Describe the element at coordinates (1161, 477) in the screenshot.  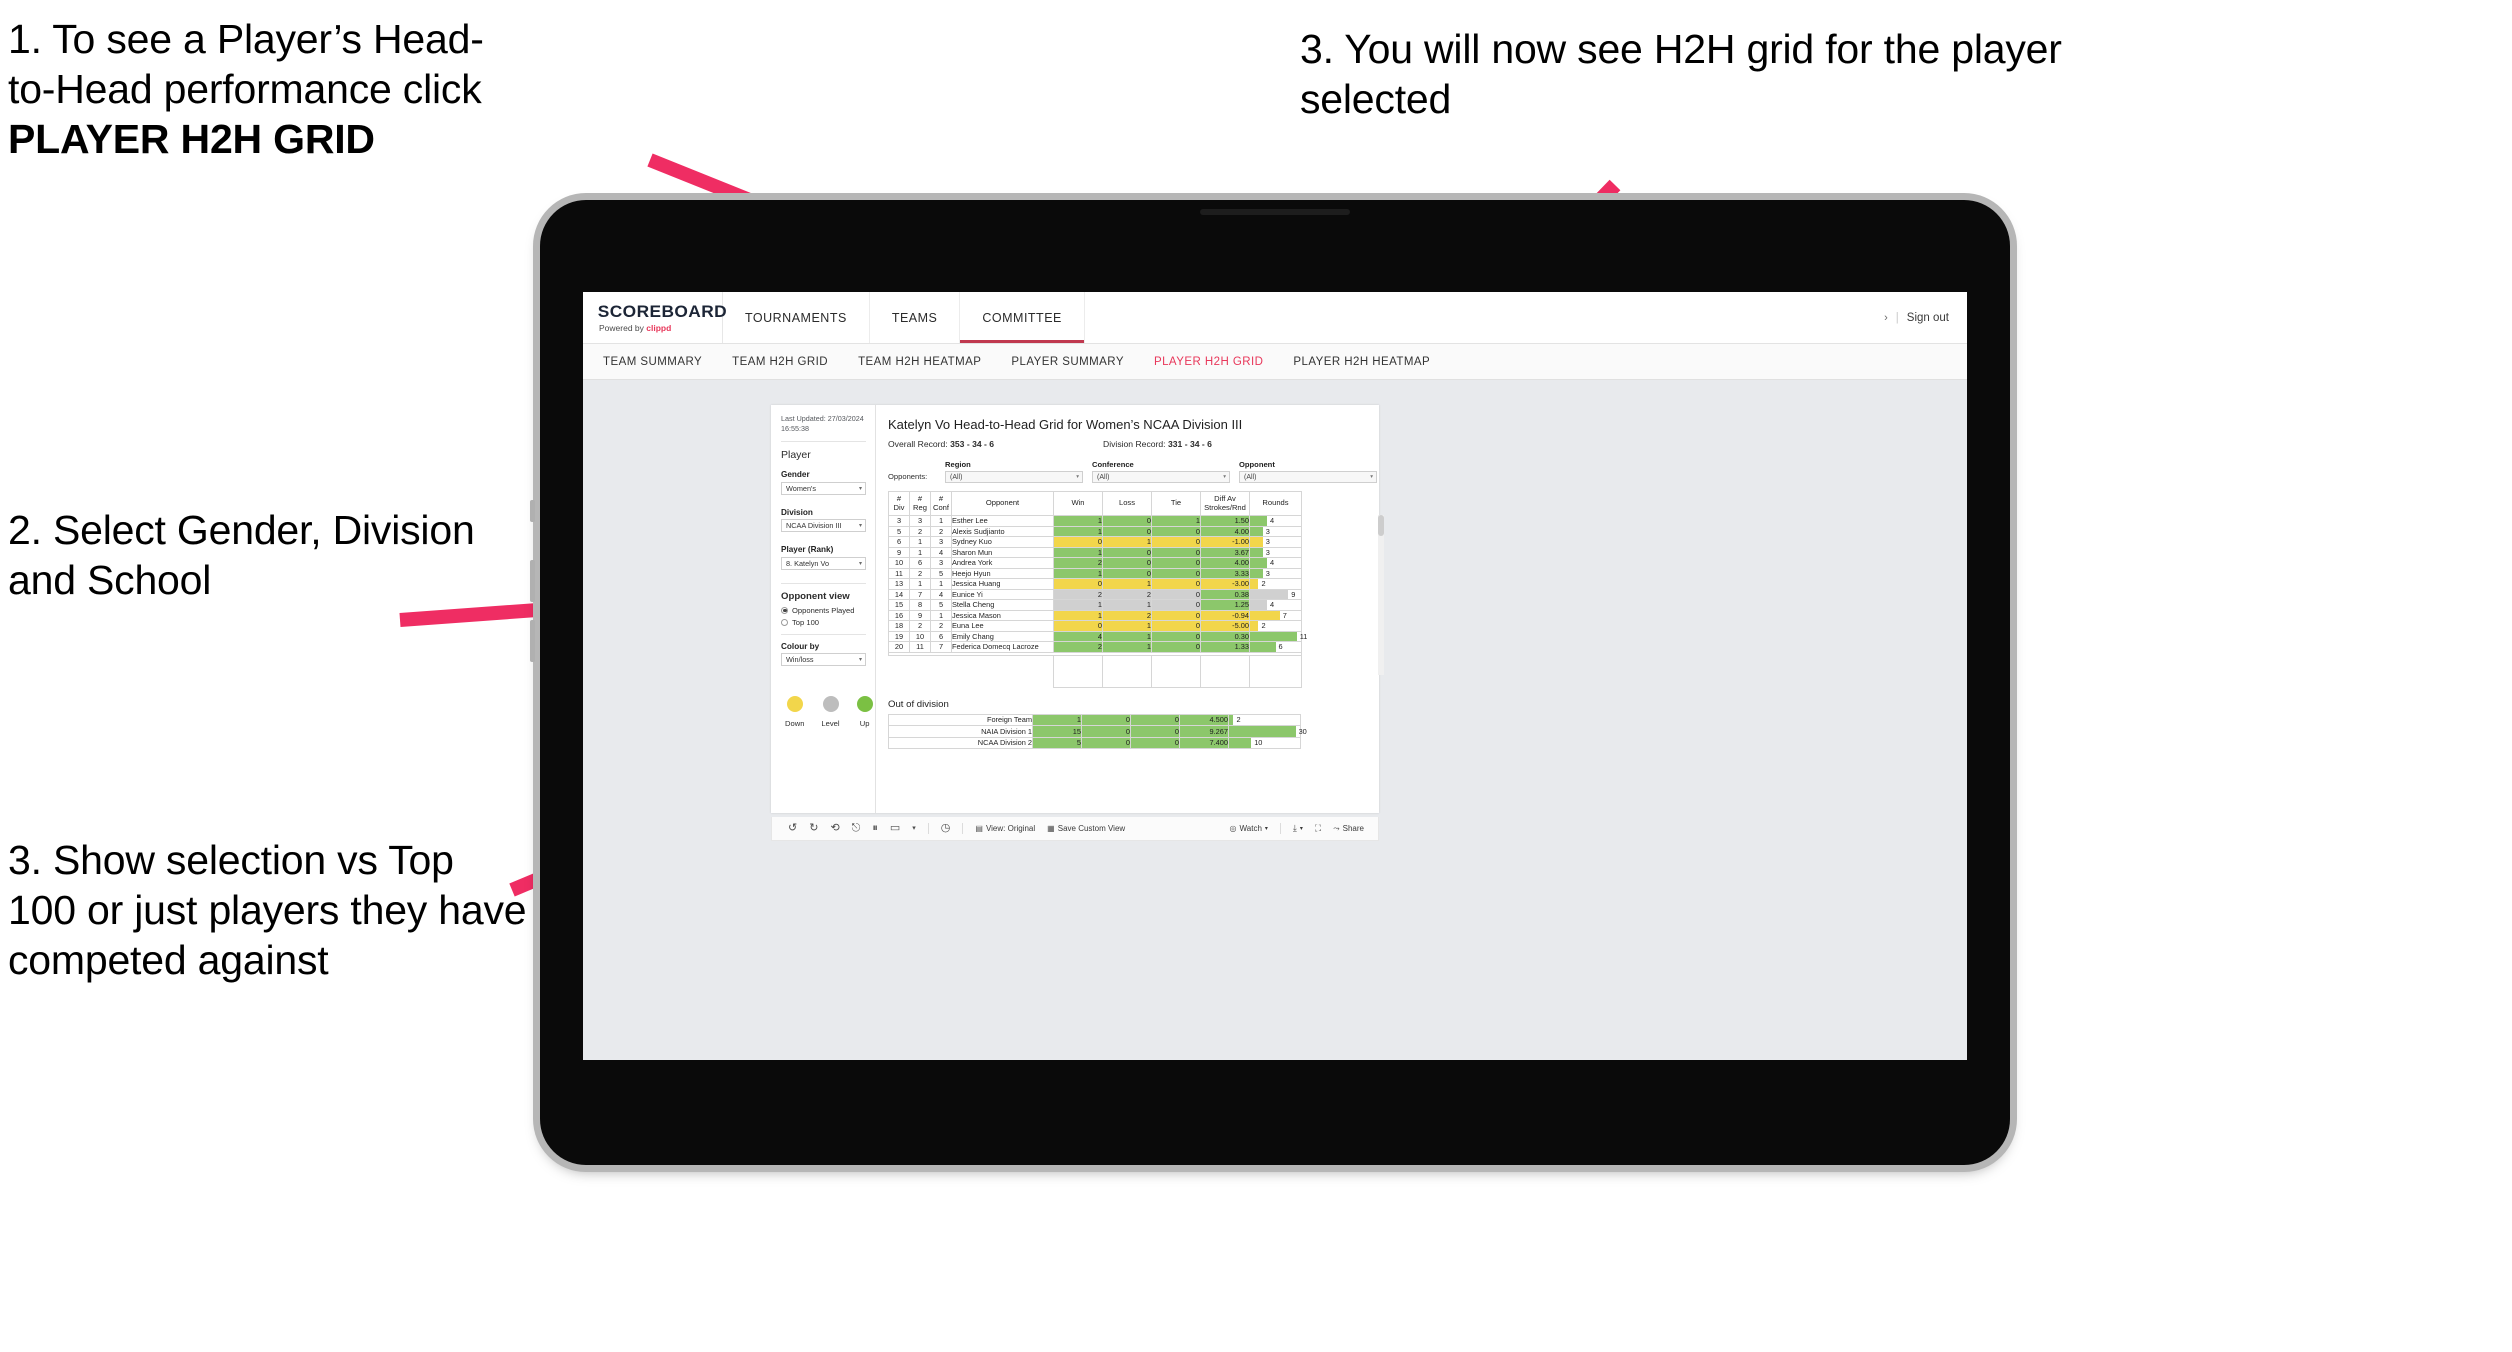
I see `conference-select: (All) ▾` at that location.